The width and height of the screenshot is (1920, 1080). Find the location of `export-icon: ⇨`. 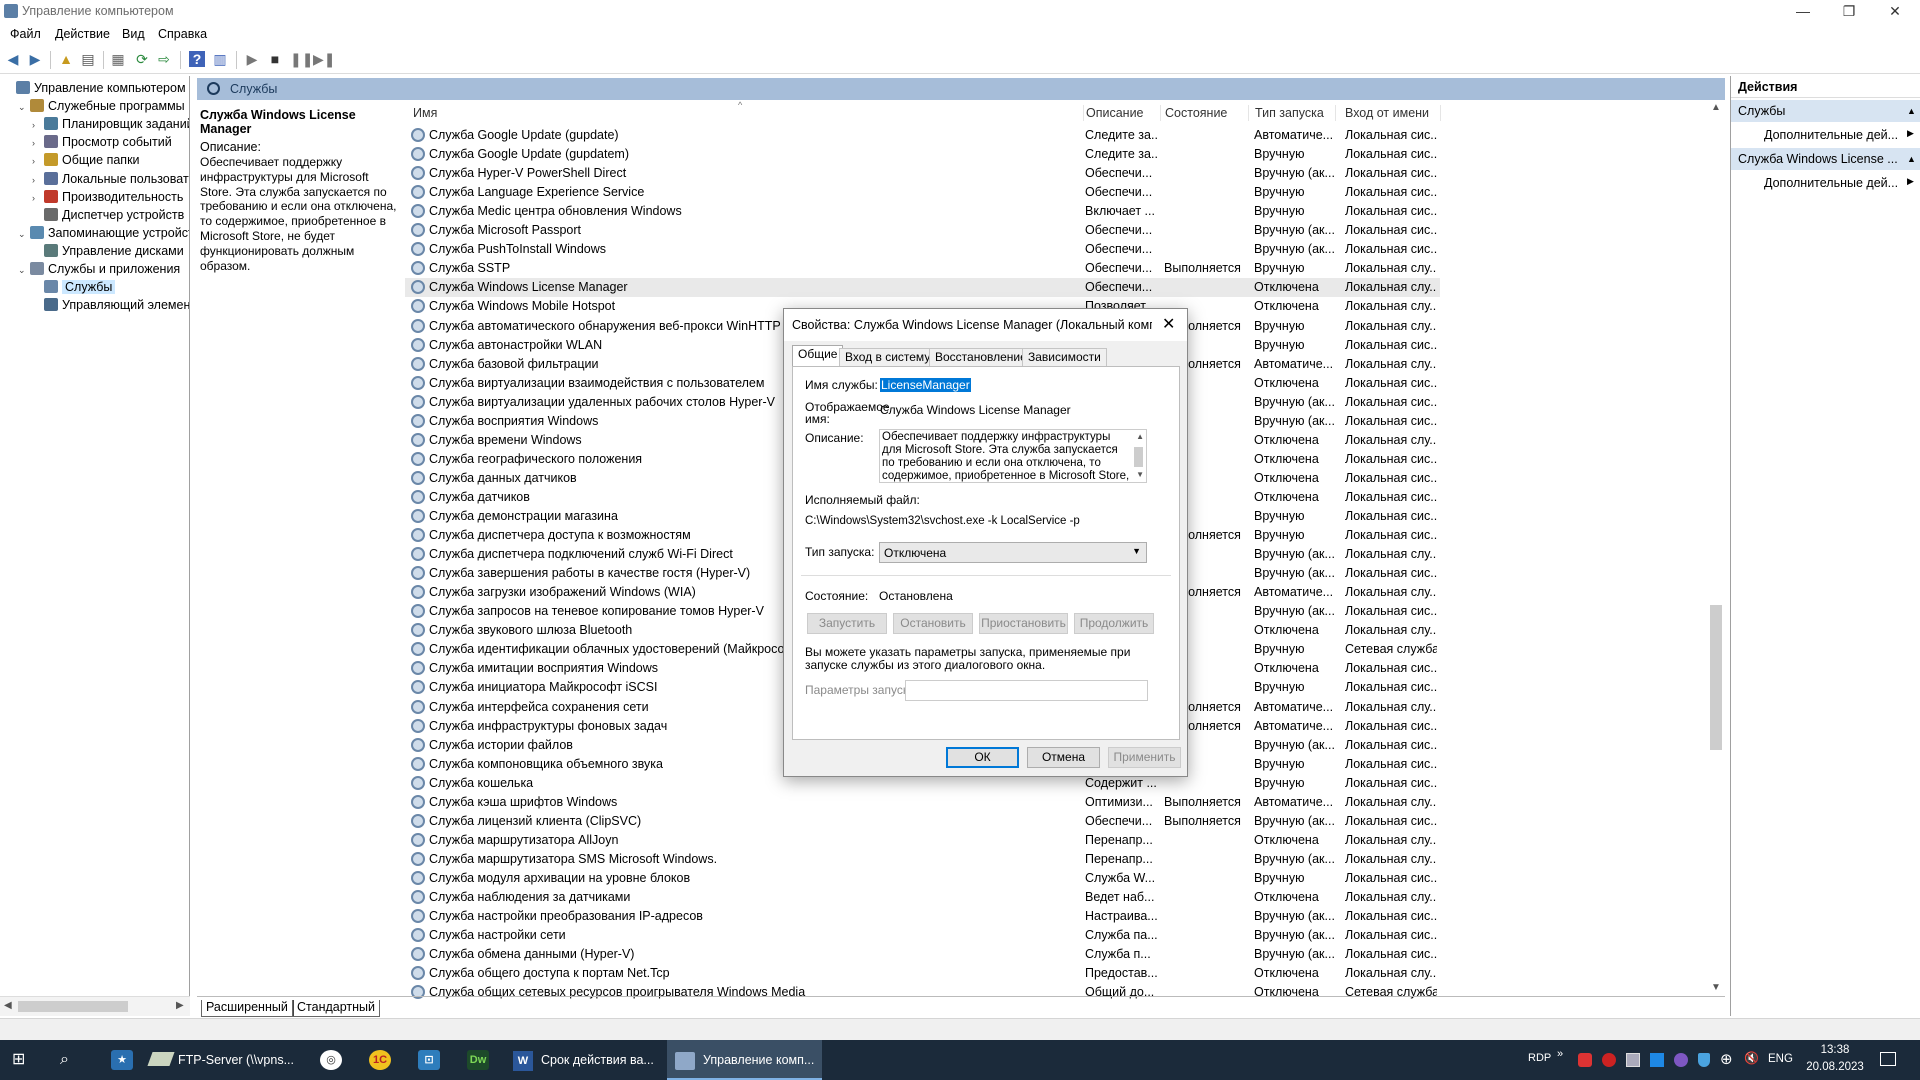

export-icon: ⇨ is located at coordinates (164, 59).